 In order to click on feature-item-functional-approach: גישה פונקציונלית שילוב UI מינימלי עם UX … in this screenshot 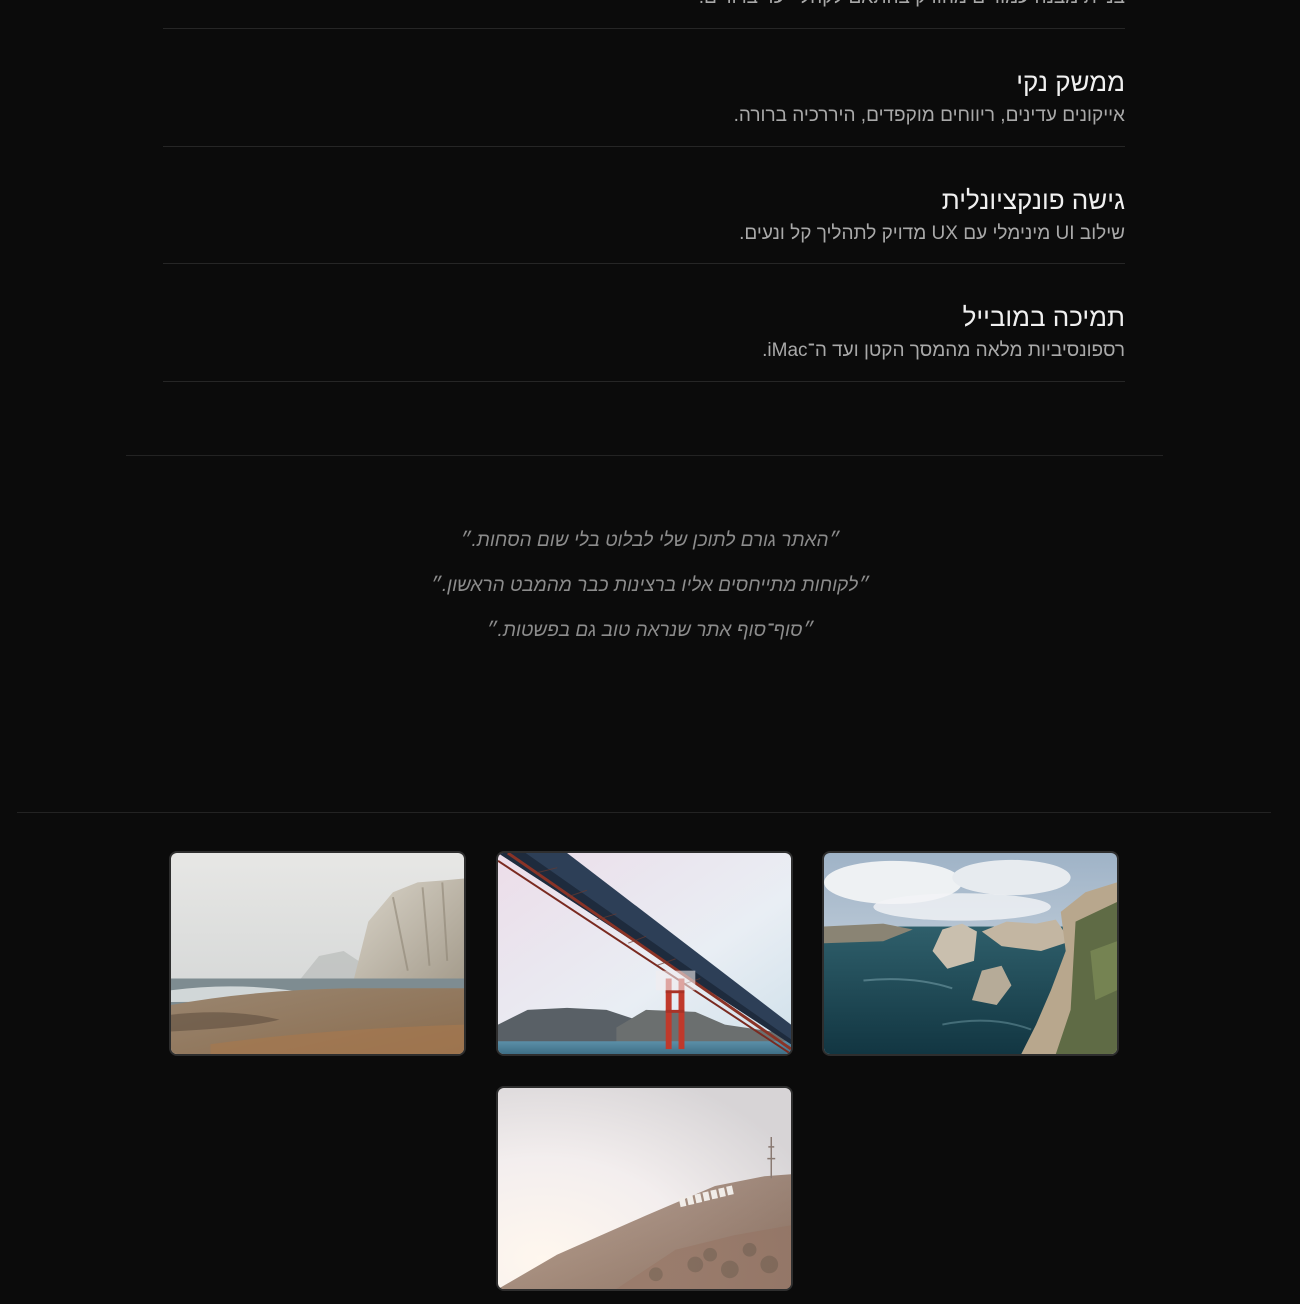, I will do `click(644, 205)`.